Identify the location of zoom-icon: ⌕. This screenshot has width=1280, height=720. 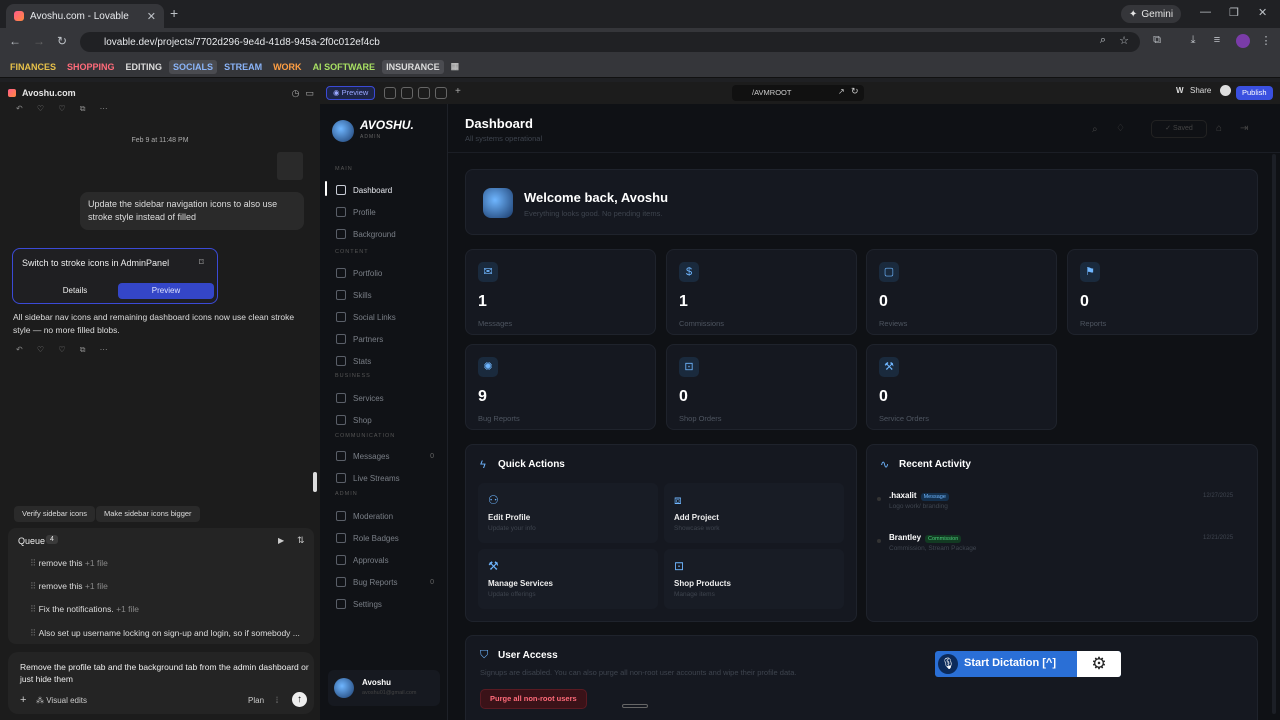
(1103, 41).